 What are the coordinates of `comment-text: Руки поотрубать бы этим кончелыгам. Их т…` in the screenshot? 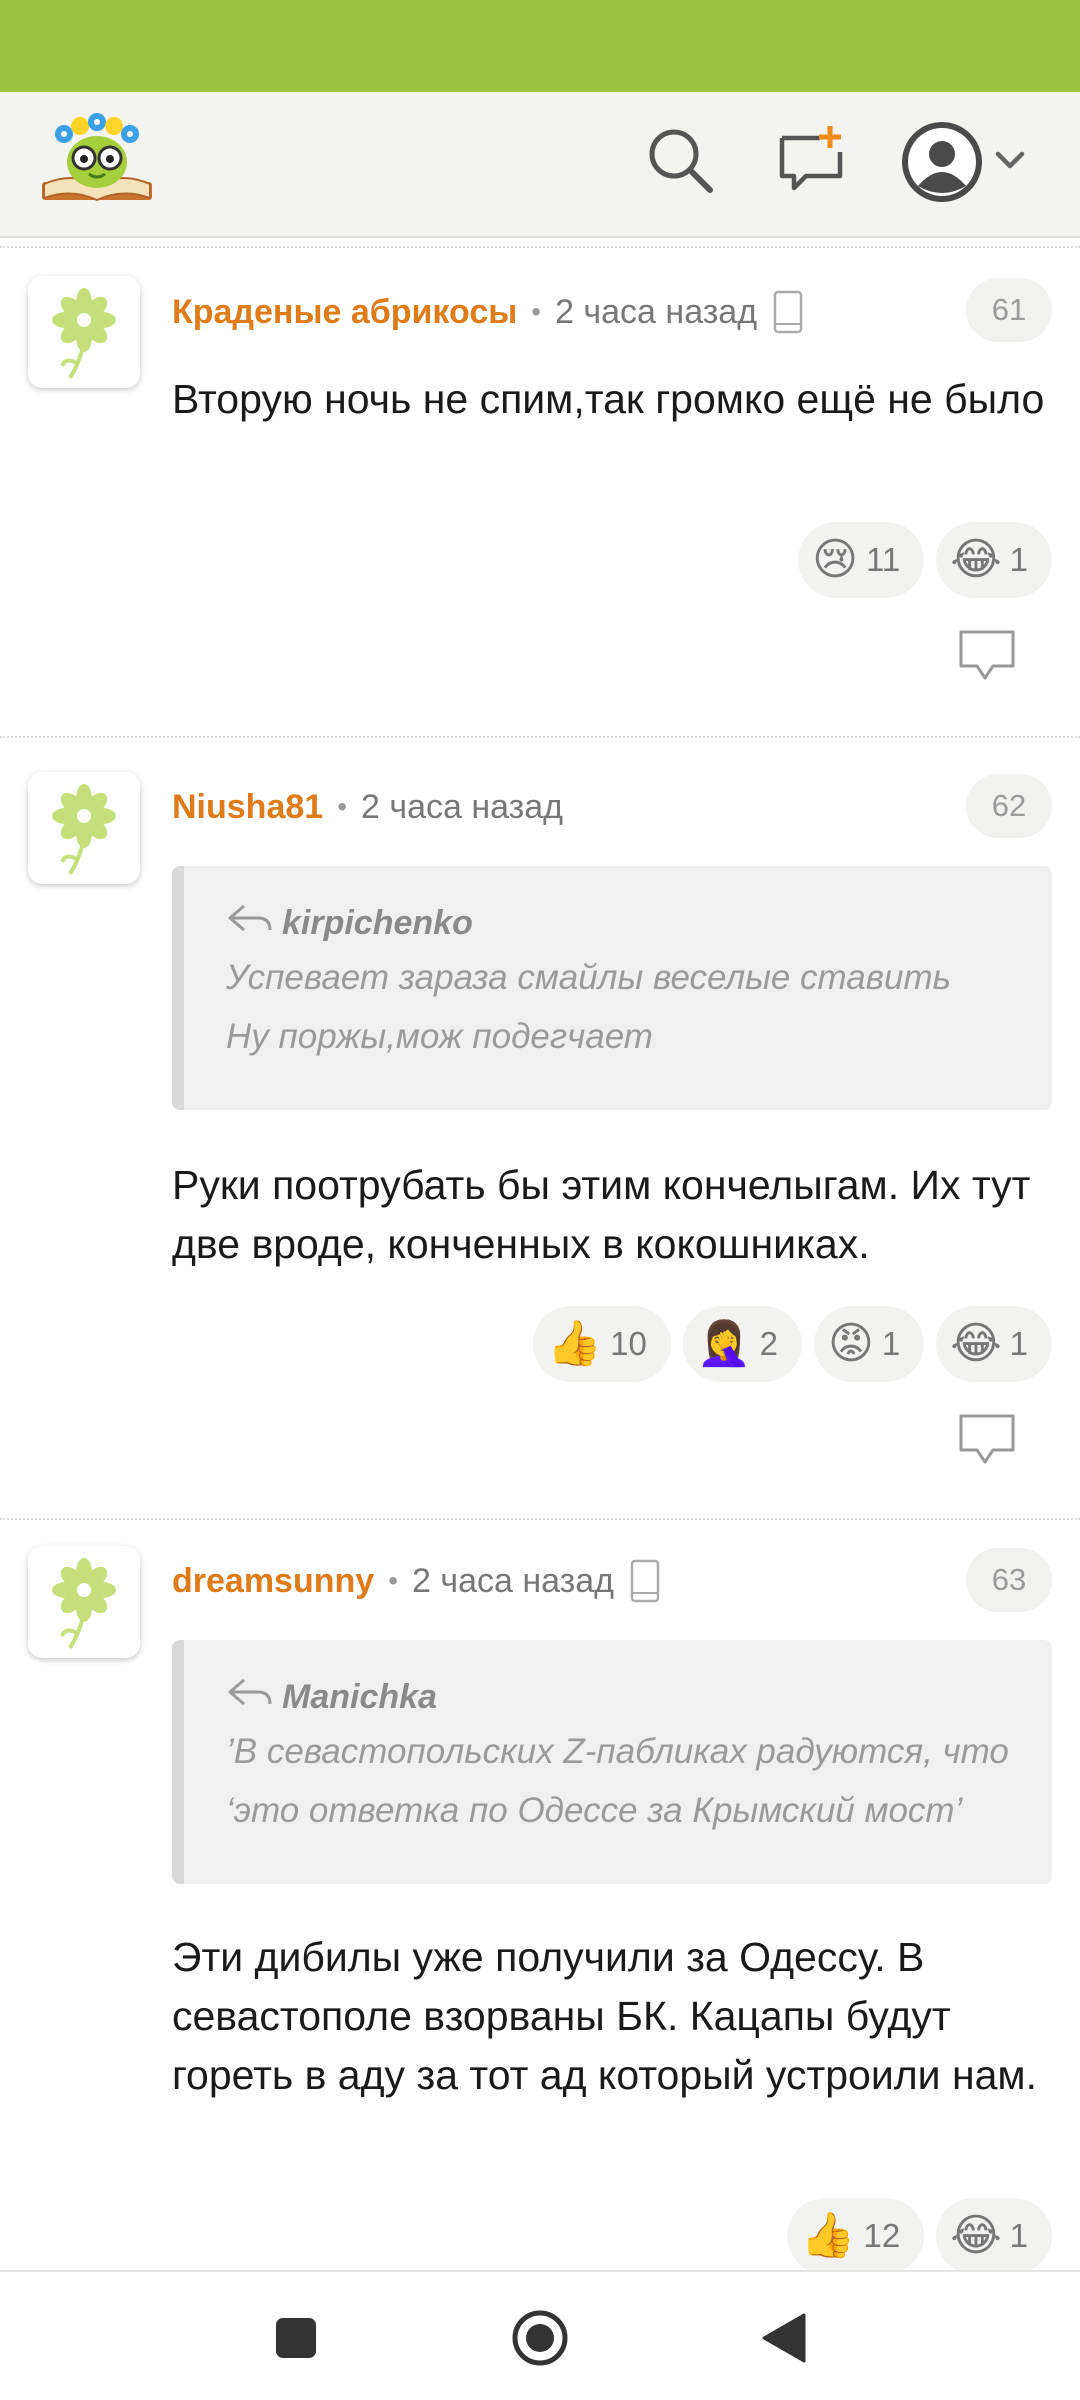 It's located at (601, 1214).